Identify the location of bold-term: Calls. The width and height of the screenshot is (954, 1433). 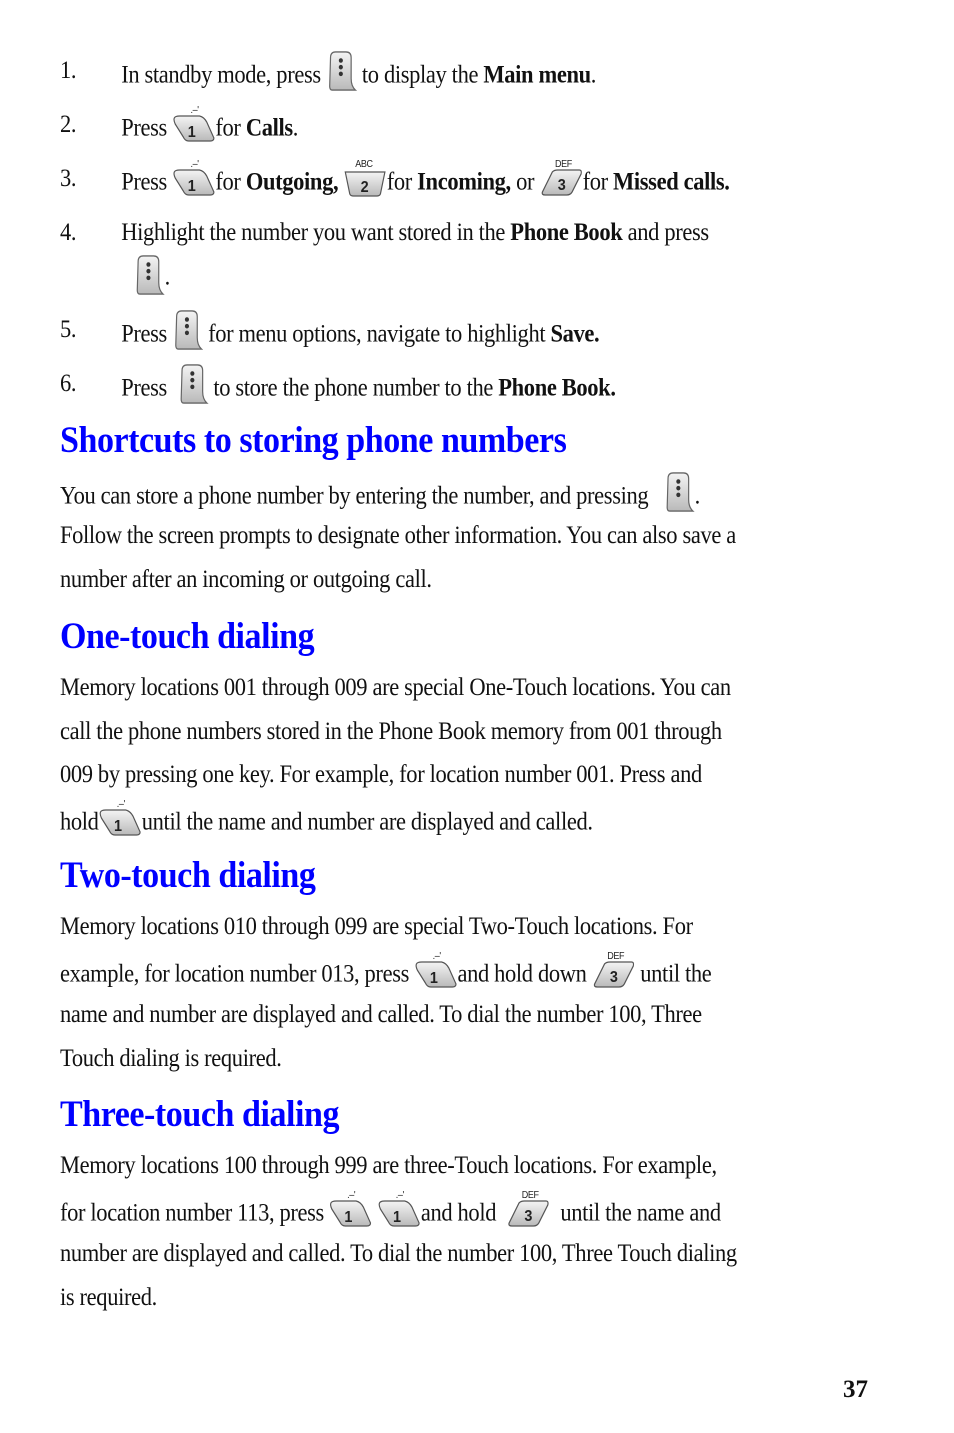
(269, 128).